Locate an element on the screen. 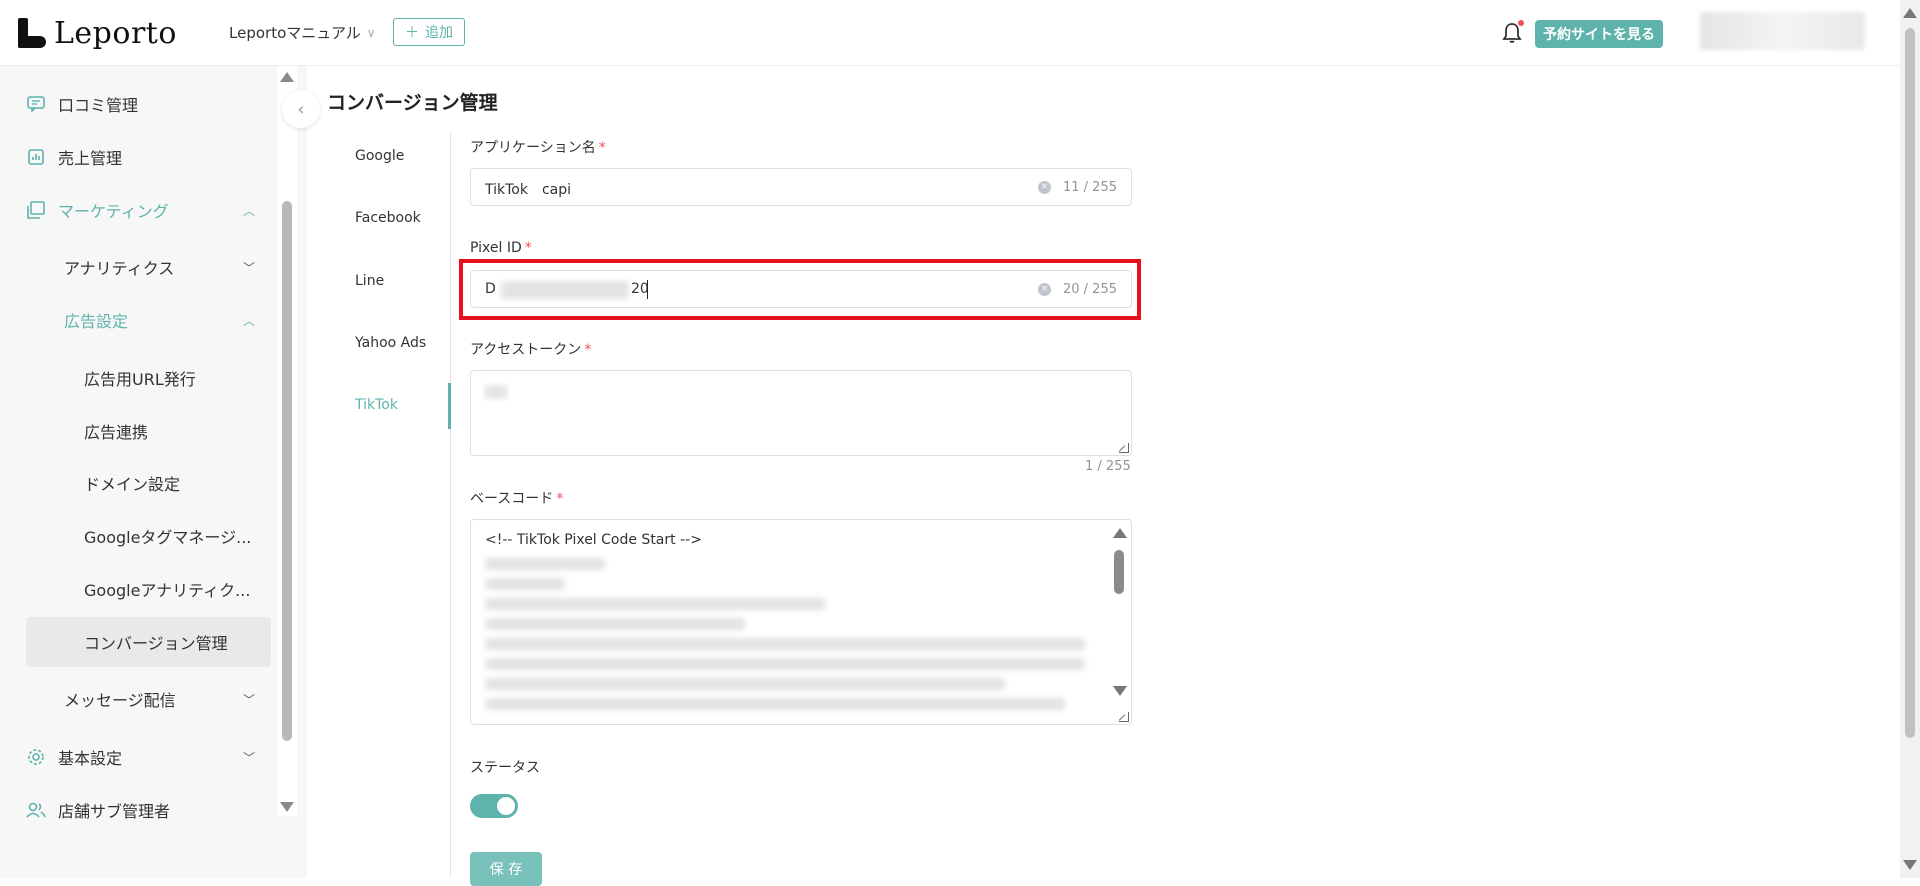 The width and height of the screenshot is (1920, 886). provider-tabs: Google Facebook Line Yahoo Ads TikTok is located at coordinates (389, 505).